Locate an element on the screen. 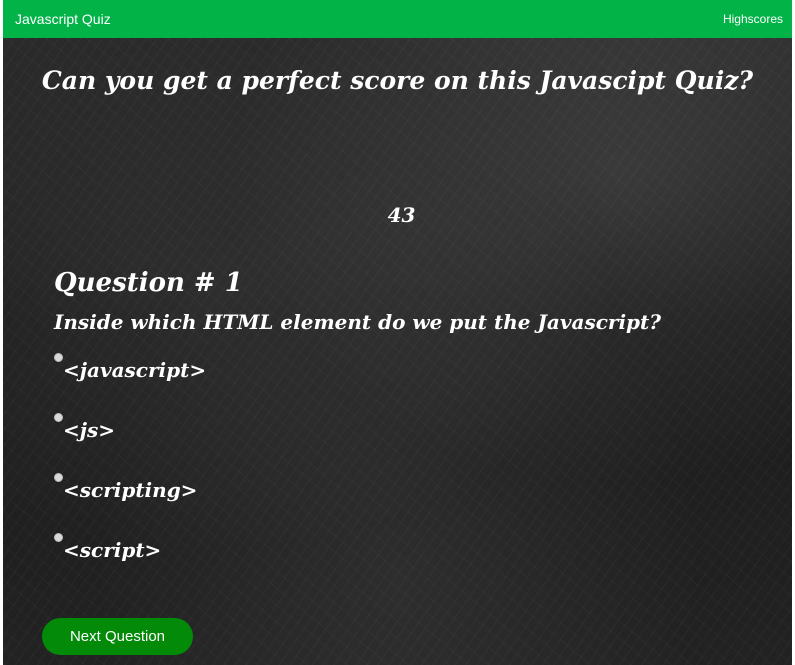  brand-link: Javascript Quiz is located at coordinates (63, 19).